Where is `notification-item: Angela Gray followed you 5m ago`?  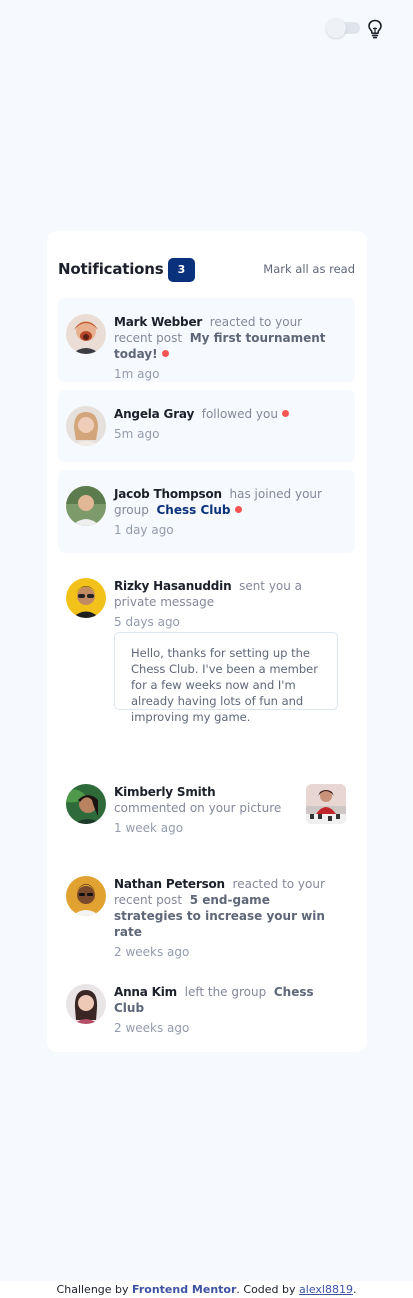
notification-item: Angela Gray followed you 5m ago is located at coordinates (206, 426).